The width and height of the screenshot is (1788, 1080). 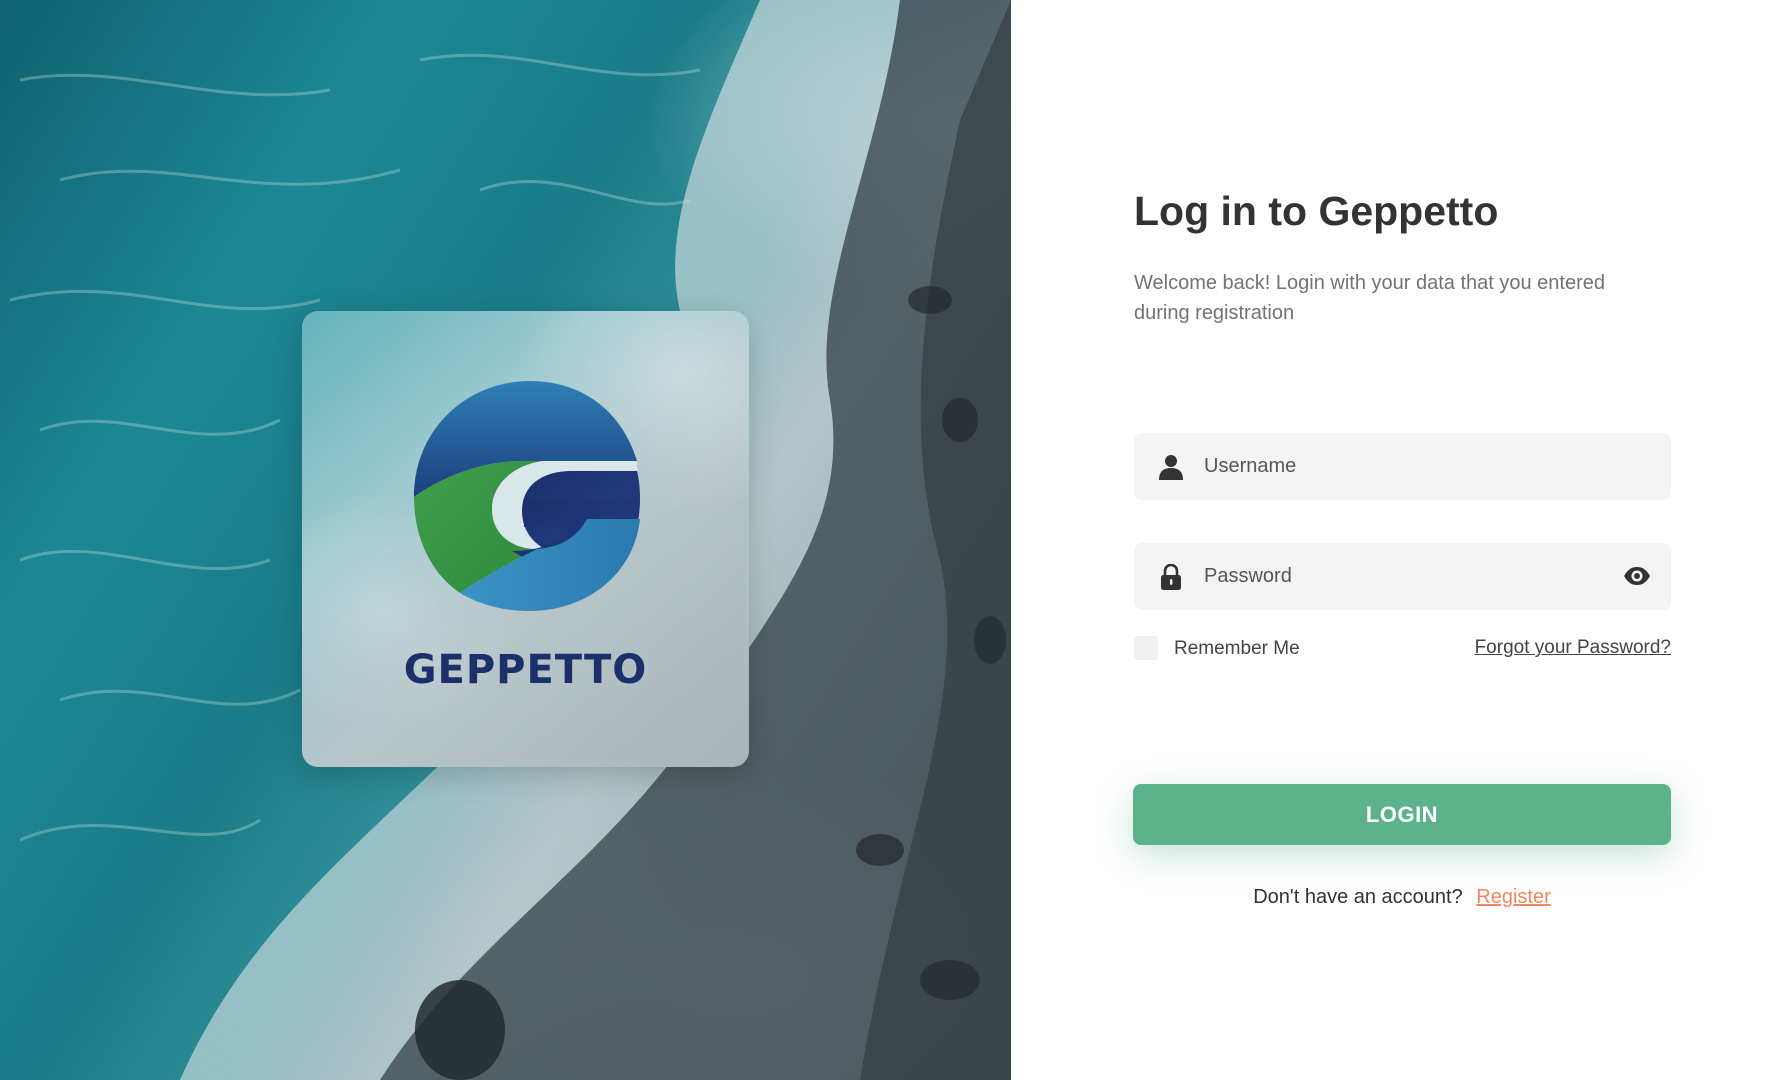 I want to click on forgot-password-link: Forgot your Password?, so click(x=1573, y=648).